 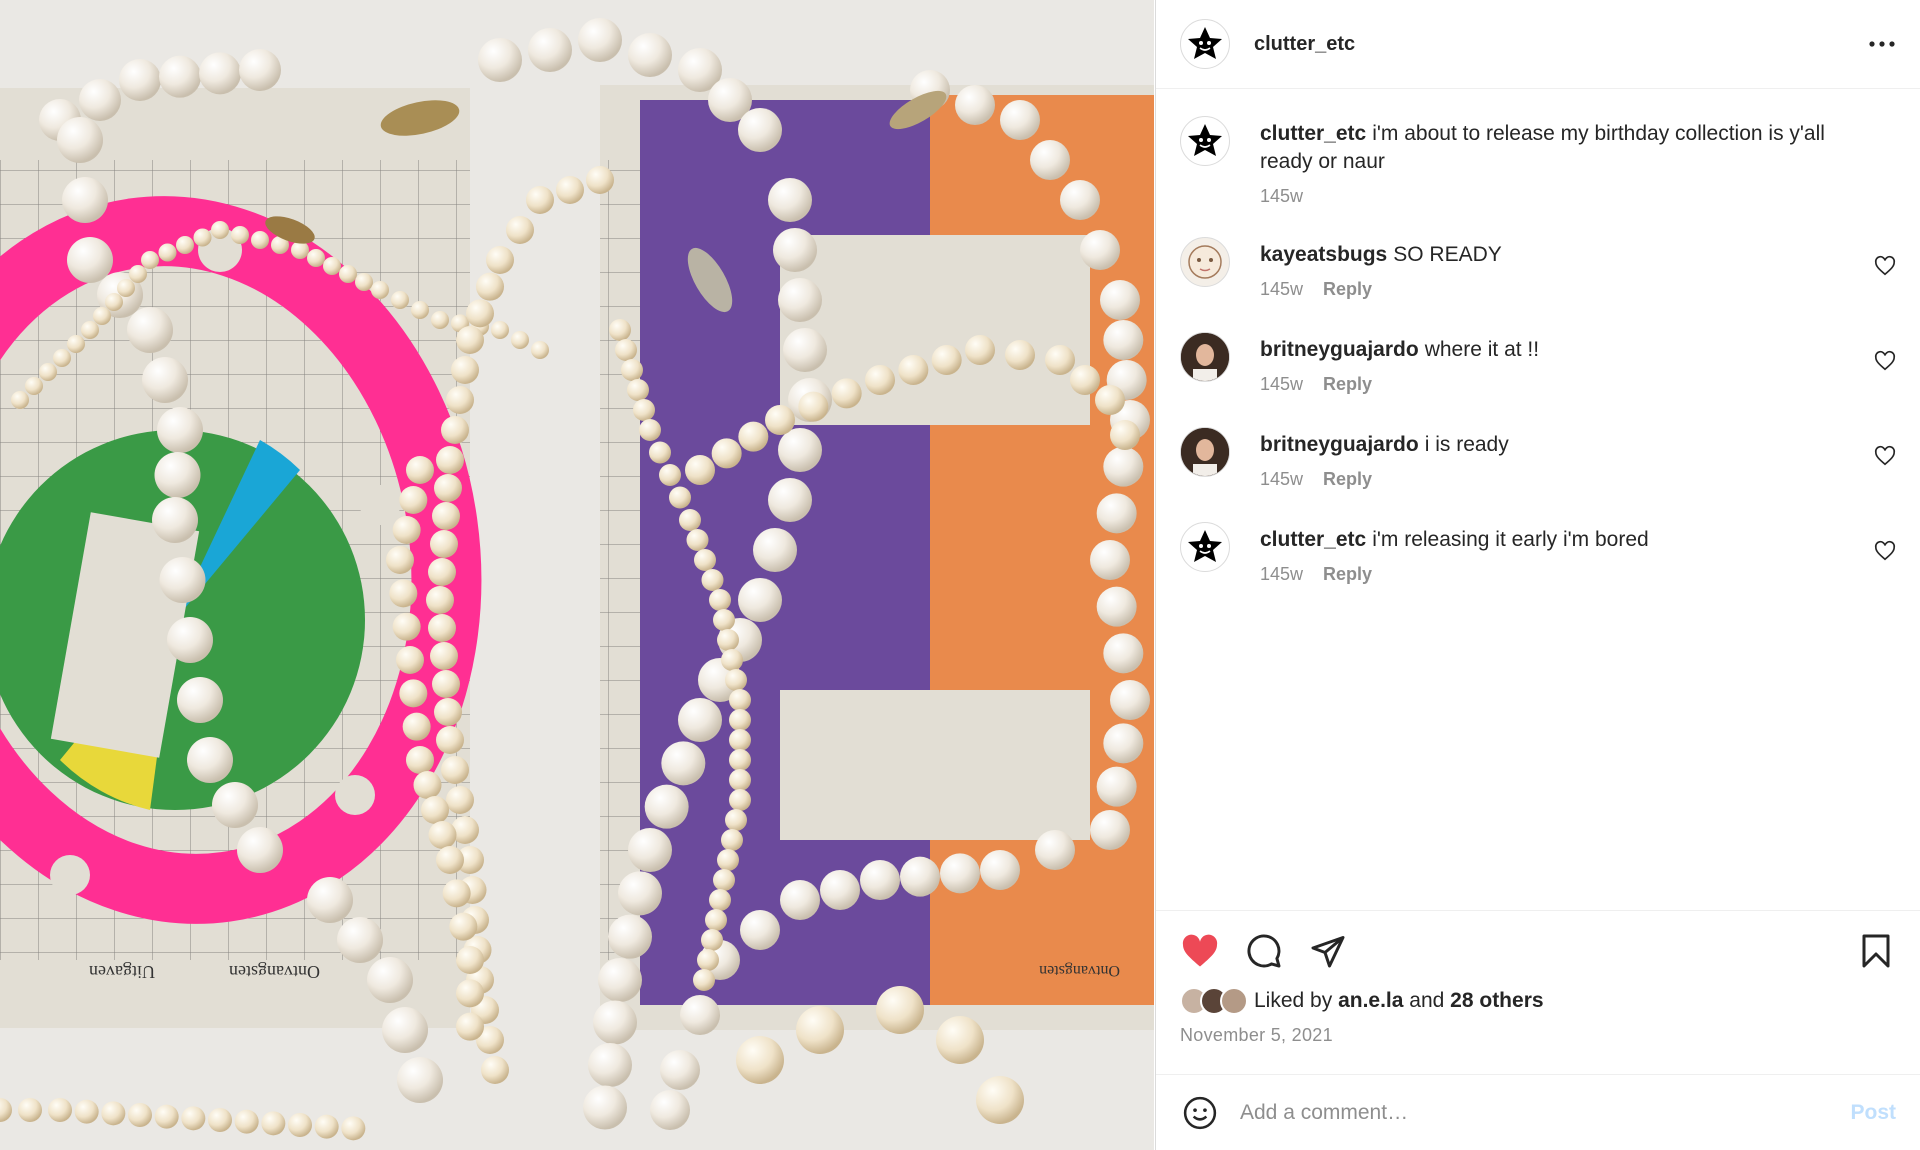 What do you see at coordinates (1200, 951) in the screenshot?
I see `like-button` at bounding box center [1200, 951].